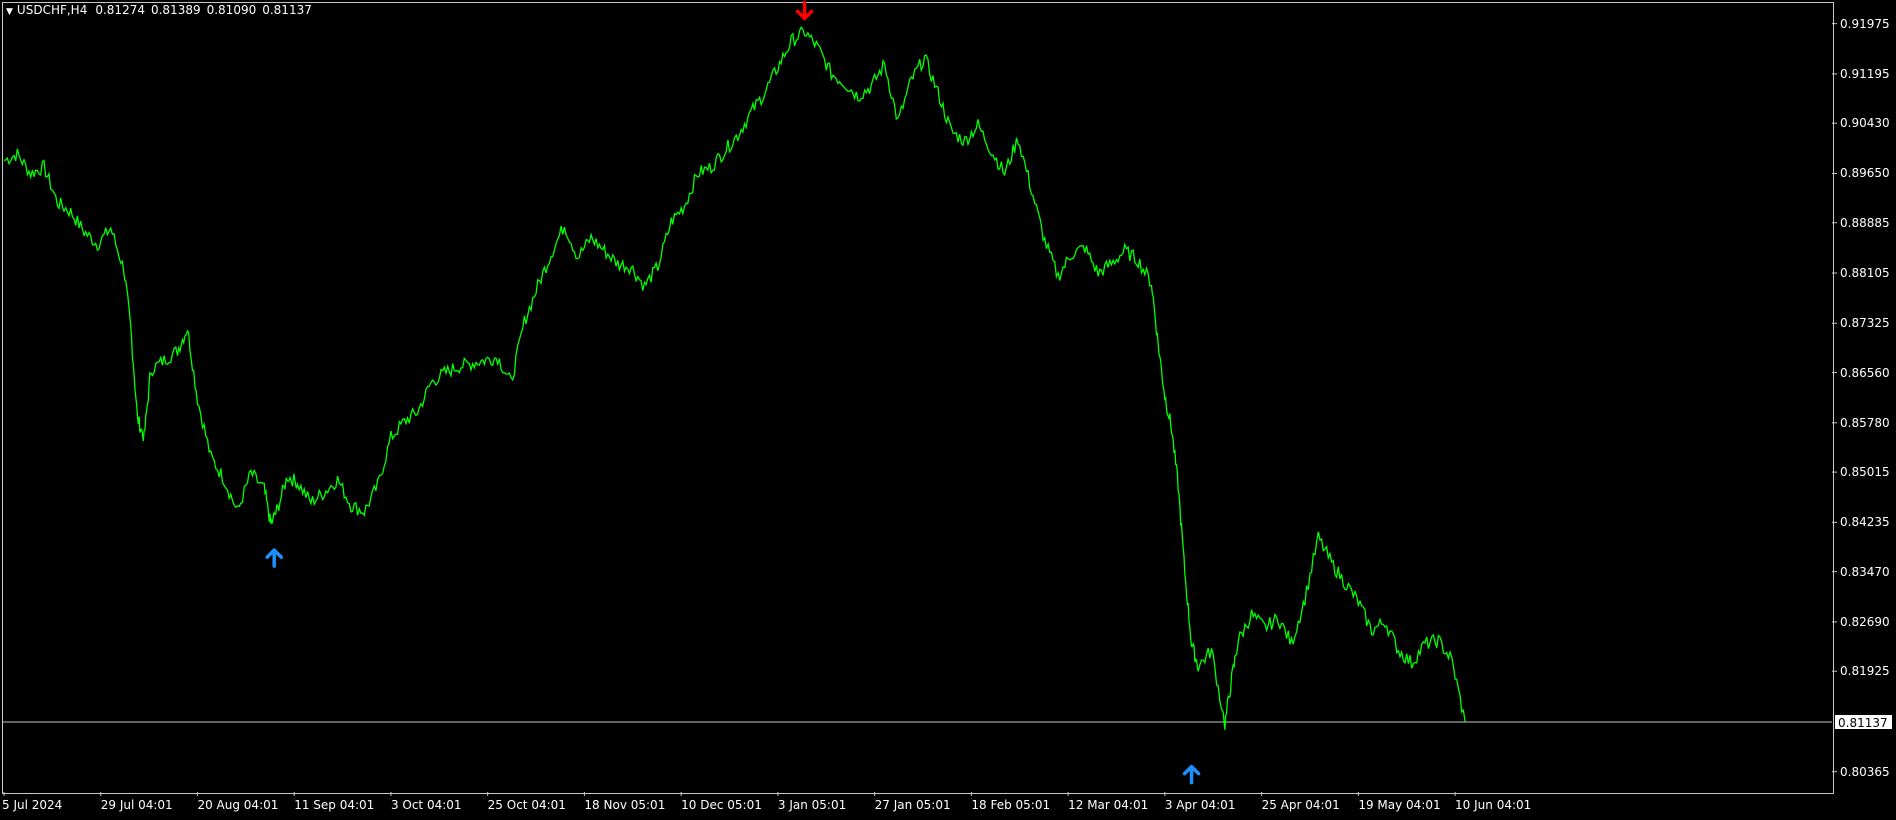  I want to click on current-price-tag: 0.81137, so click(1863, 721).